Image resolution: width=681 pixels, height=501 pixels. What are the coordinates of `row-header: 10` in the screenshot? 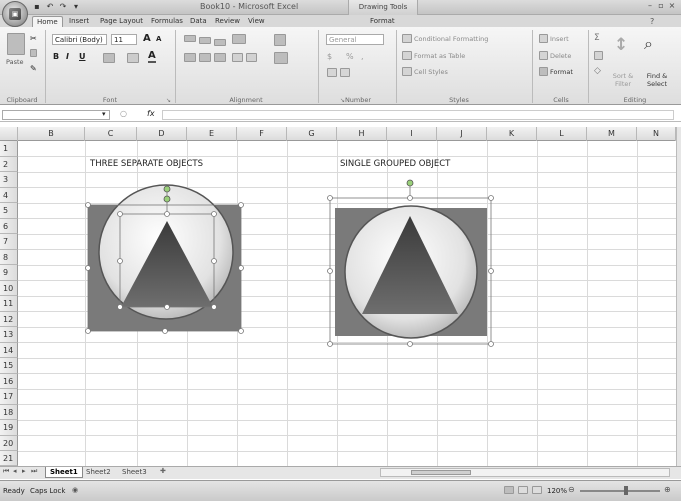 It's located at (9, 288).